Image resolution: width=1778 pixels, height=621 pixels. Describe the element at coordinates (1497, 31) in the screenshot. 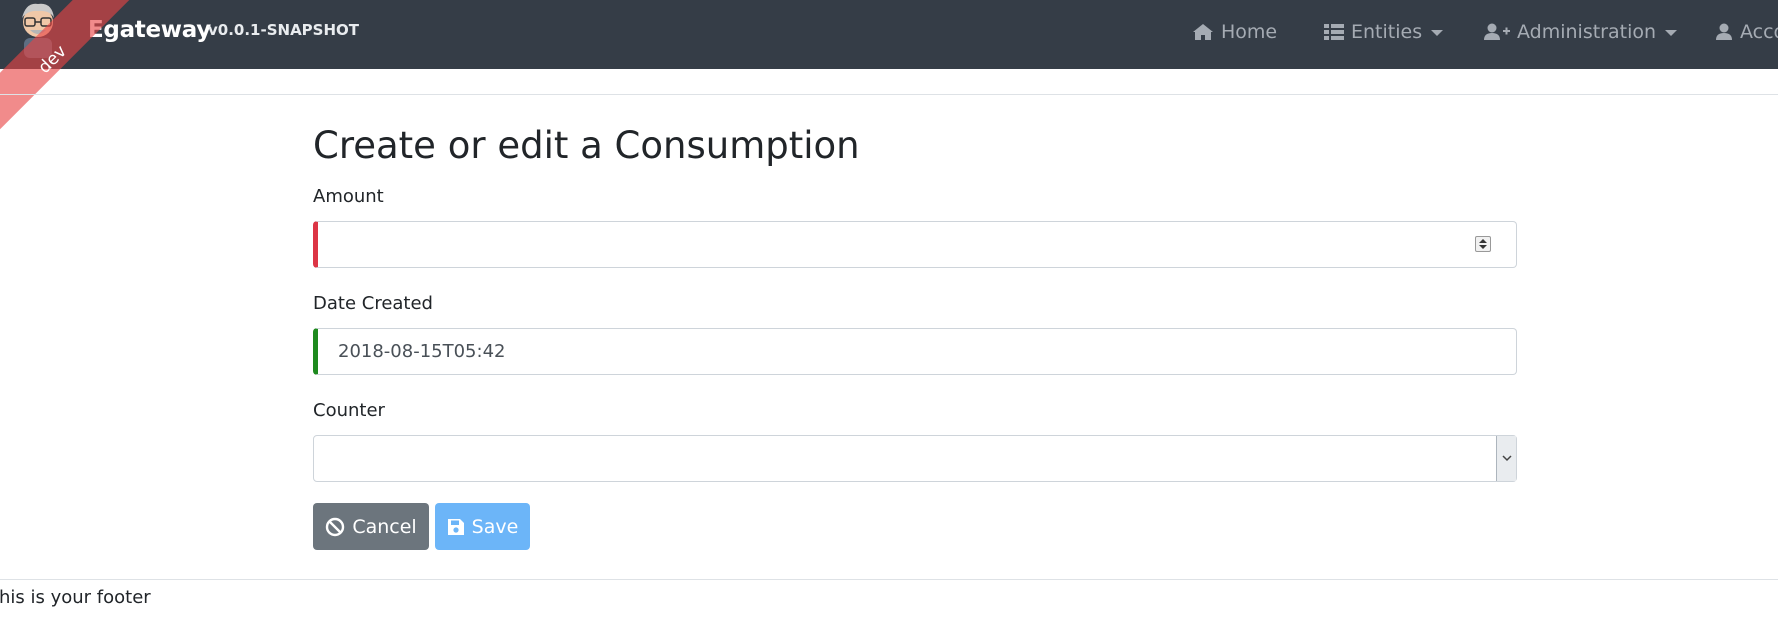

I see `user-plus-icon` at that location.